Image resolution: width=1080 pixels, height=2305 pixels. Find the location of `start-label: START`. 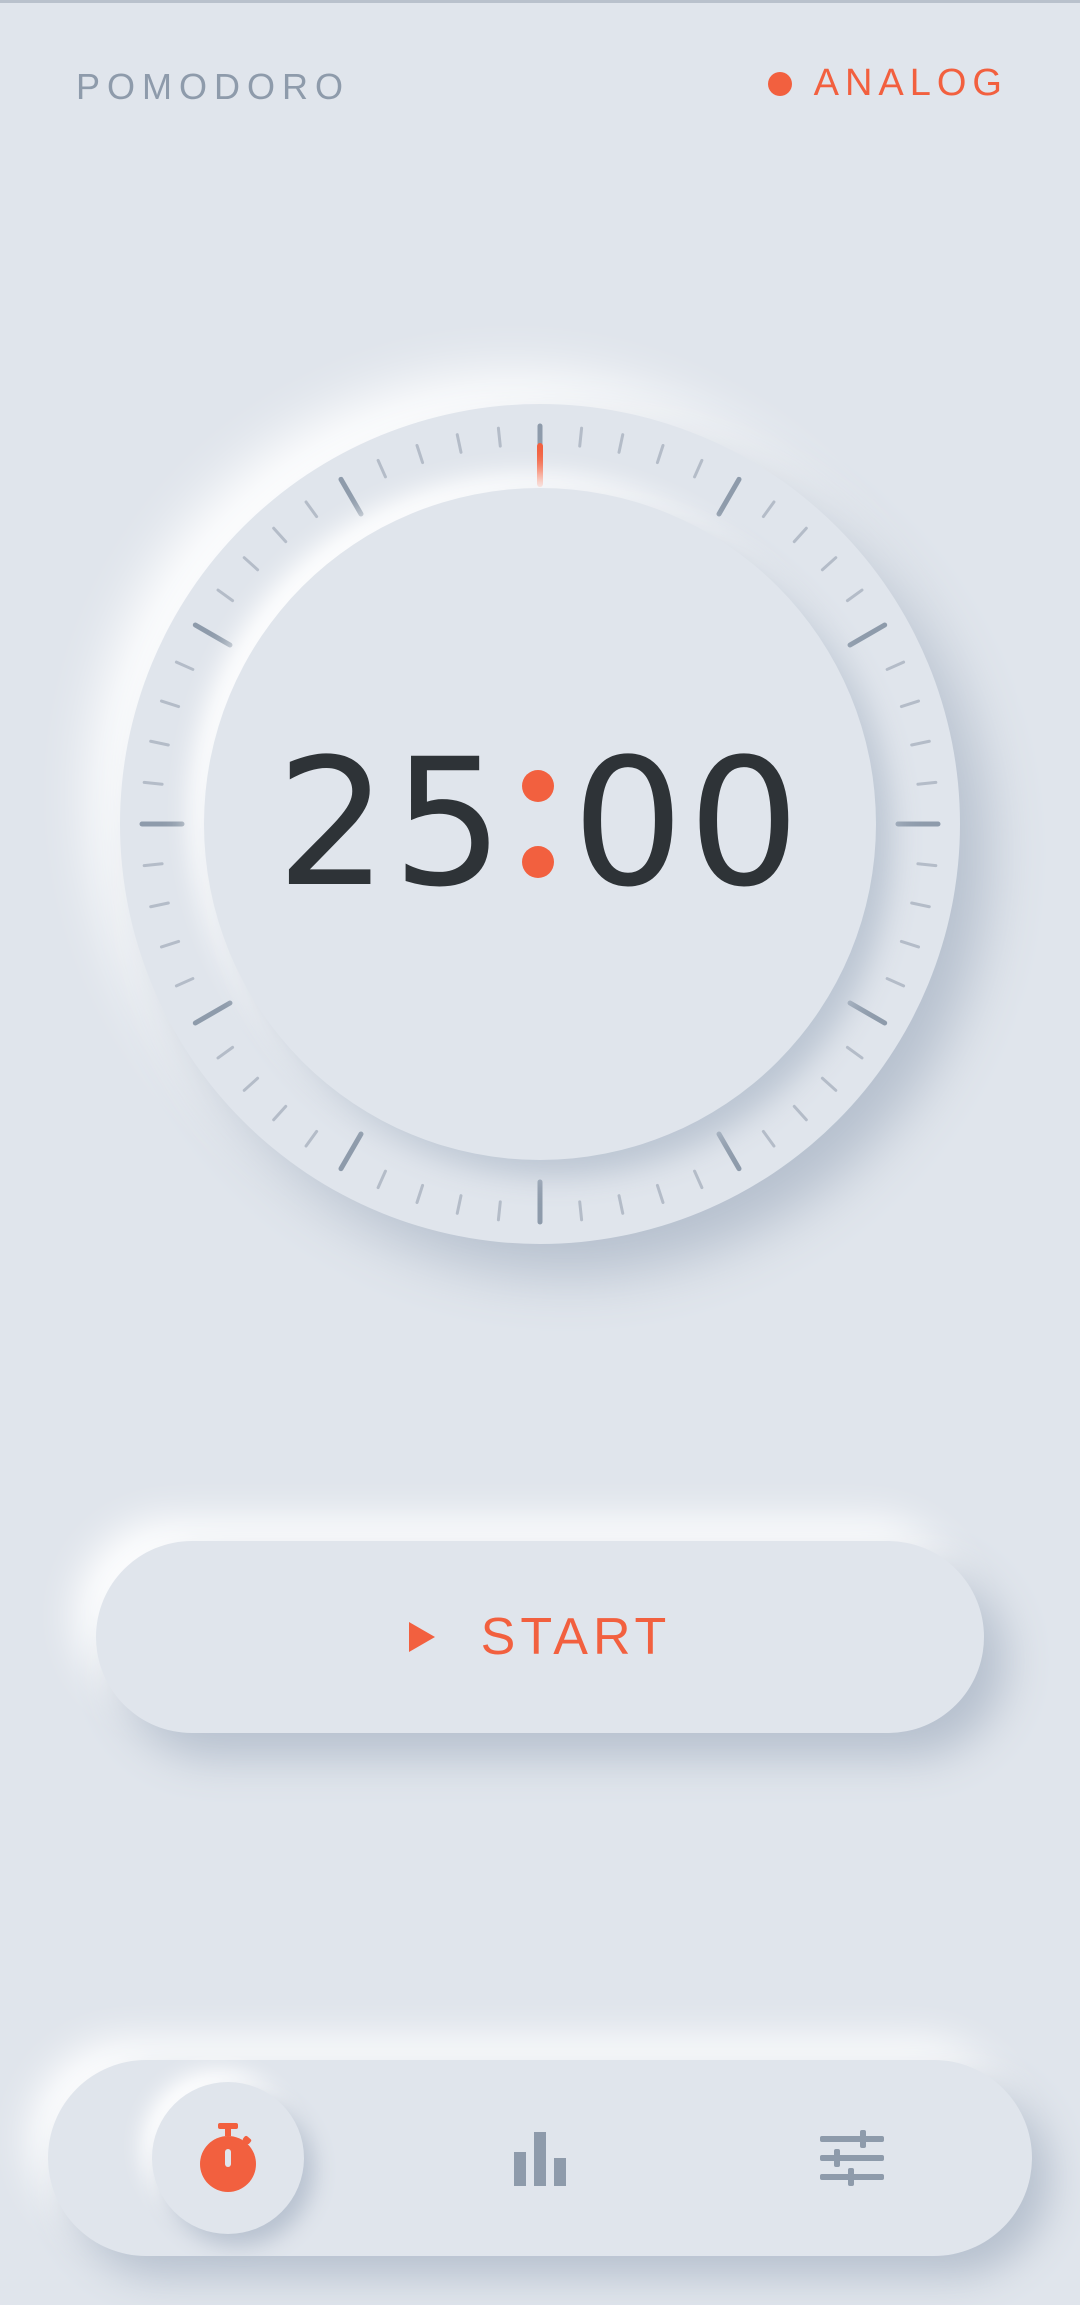

start-label: START is located at coordinates (576, 1637).